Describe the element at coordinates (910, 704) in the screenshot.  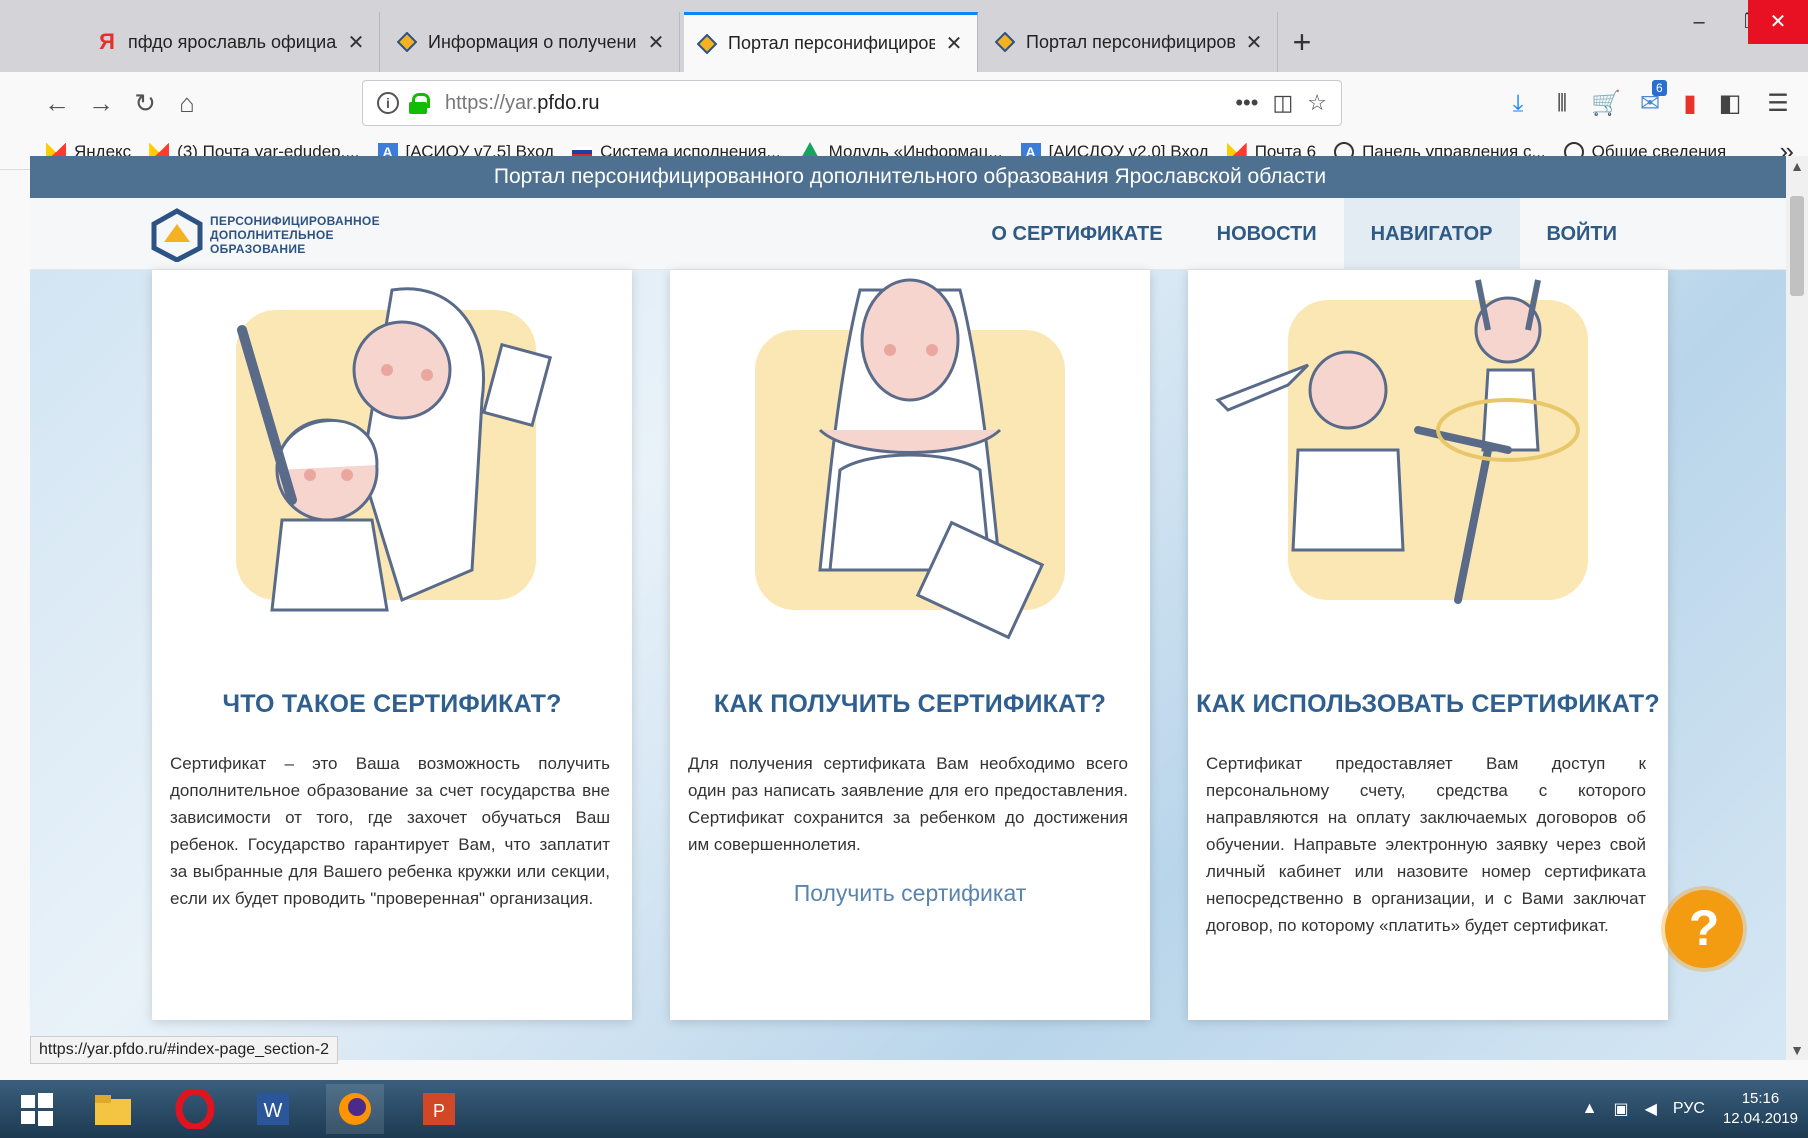
I see `card-title: КАК ПОЛУЧИТЬ СЕРТИФИКАТ?` at that location.